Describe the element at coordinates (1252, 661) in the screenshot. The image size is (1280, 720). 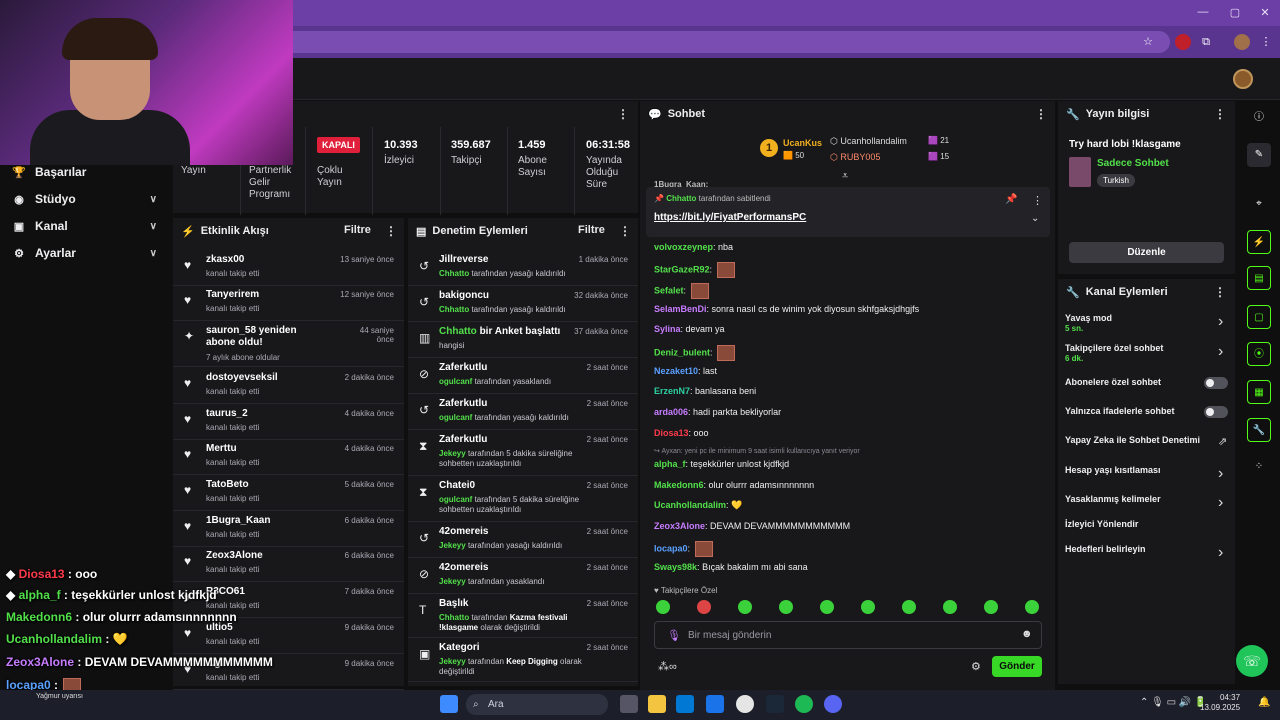
I see `help-button: ☏` at that location.